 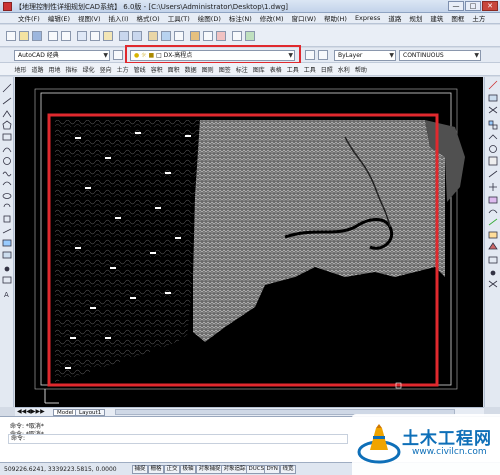 I want to click on layer-manager-icon, so click(x=118, y=55).